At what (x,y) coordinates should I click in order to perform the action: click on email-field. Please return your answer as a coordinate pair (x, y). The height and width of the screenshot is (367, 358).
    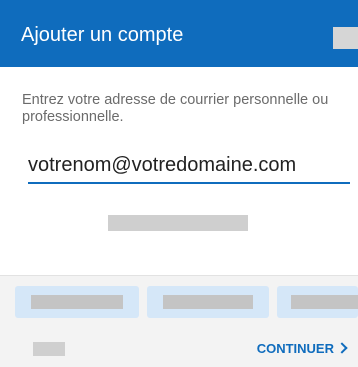
    Looking at the image, I should click on (189, 166).